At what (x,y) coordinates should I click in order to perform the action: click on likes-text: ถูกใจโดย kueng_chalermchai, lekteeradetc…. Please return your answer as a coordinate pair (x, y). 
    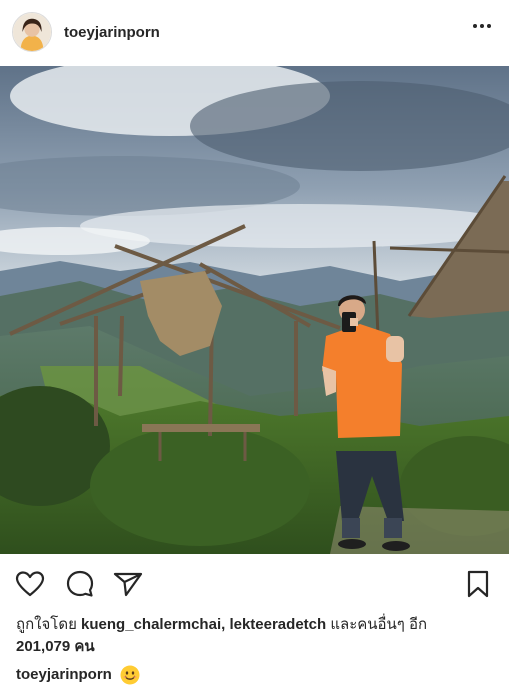
    Looking at the image, I should click on (256, 636).